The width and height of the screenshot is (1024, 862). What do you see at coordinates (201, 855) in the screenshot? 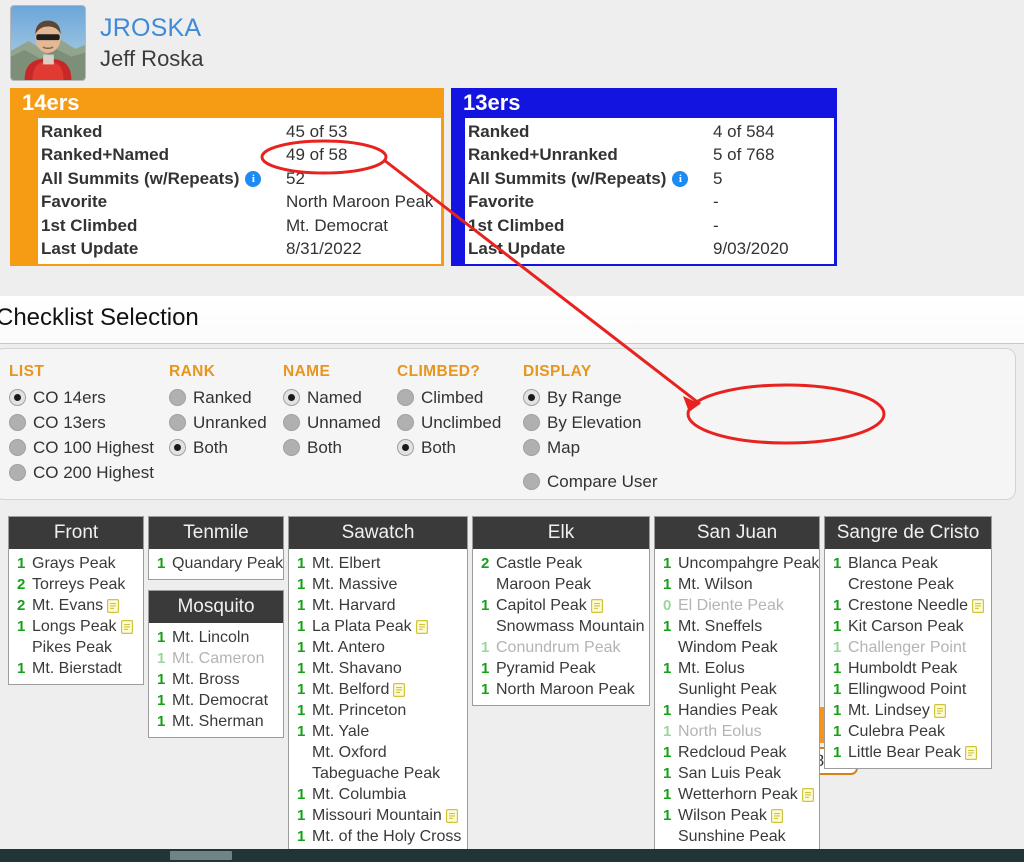
I see `horizontal-scrollbar-thumb` at bounding box center [201, 855].